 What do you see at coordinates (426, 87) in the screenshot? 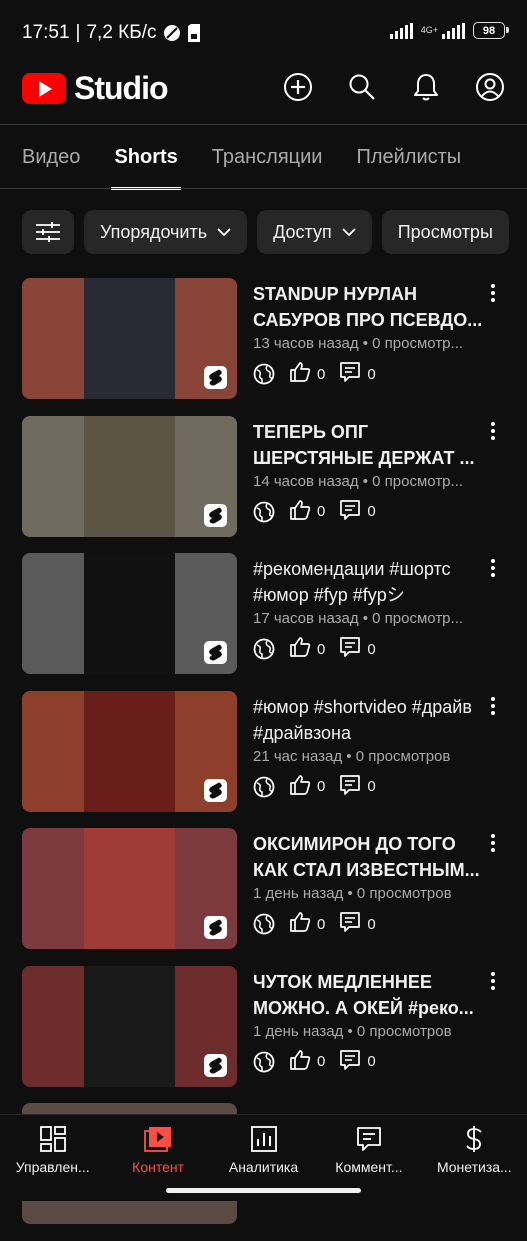
I see `bell-icon` at bounding box center [426, 87].